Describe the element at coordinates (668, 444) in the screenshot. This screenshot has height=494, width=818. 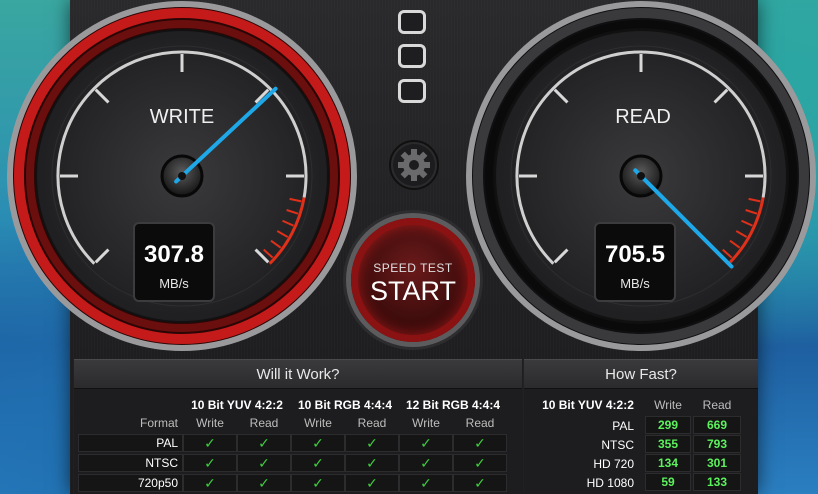
I see `hf-write-value: 355` at that location.